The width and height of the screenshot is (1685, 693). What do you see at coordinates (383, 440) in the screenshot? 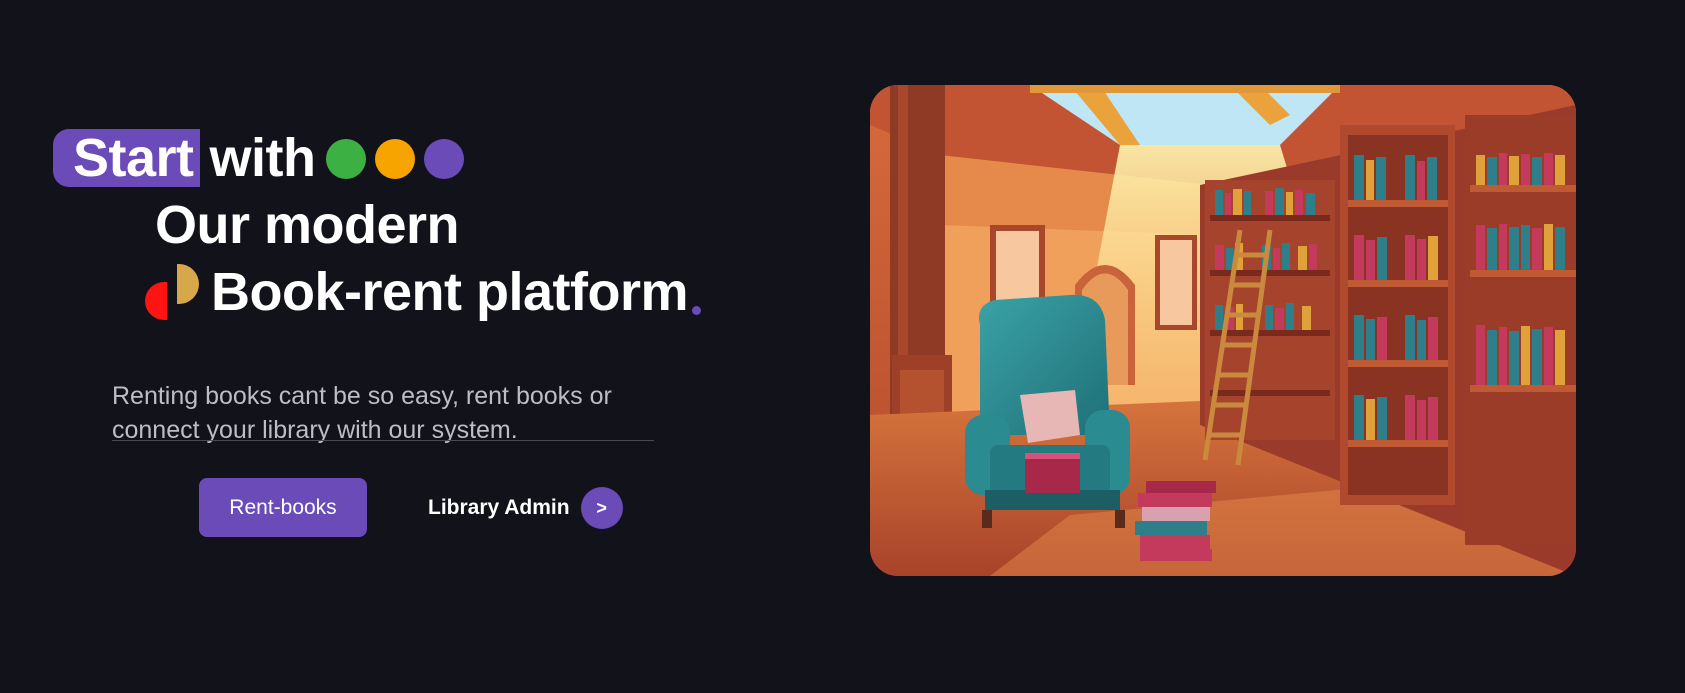
I see `divider` at bounding box center [383, 440].